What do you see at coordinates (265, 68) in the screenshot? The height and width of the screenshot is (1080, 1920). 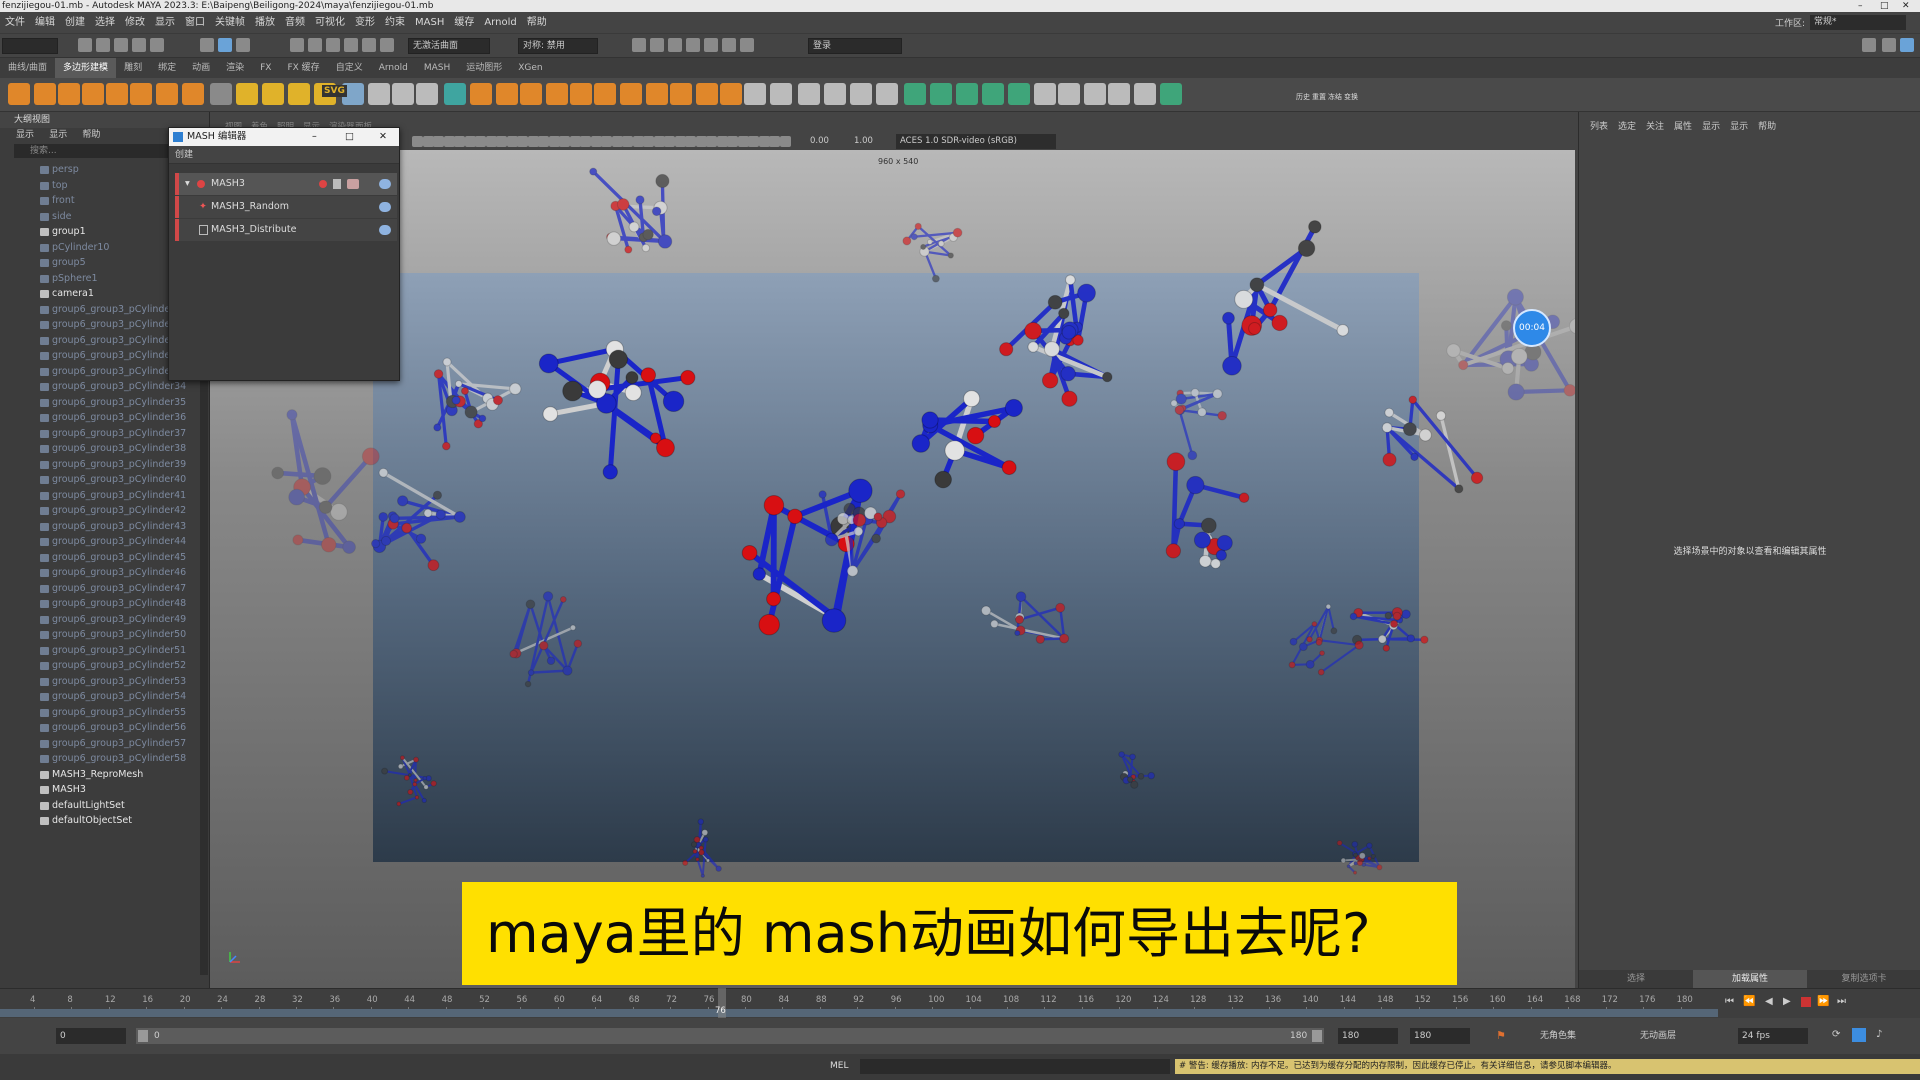 I see `shelf-tab: FX` at bounding box center [265, 68].